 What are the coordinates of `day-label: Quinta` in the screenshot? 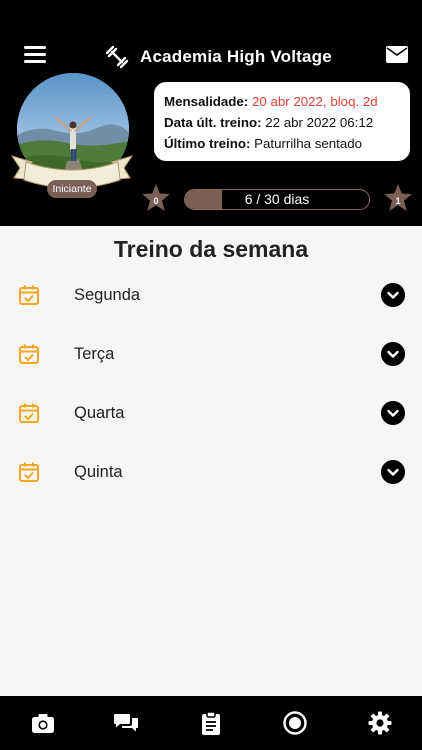 It's located at (98, 472).